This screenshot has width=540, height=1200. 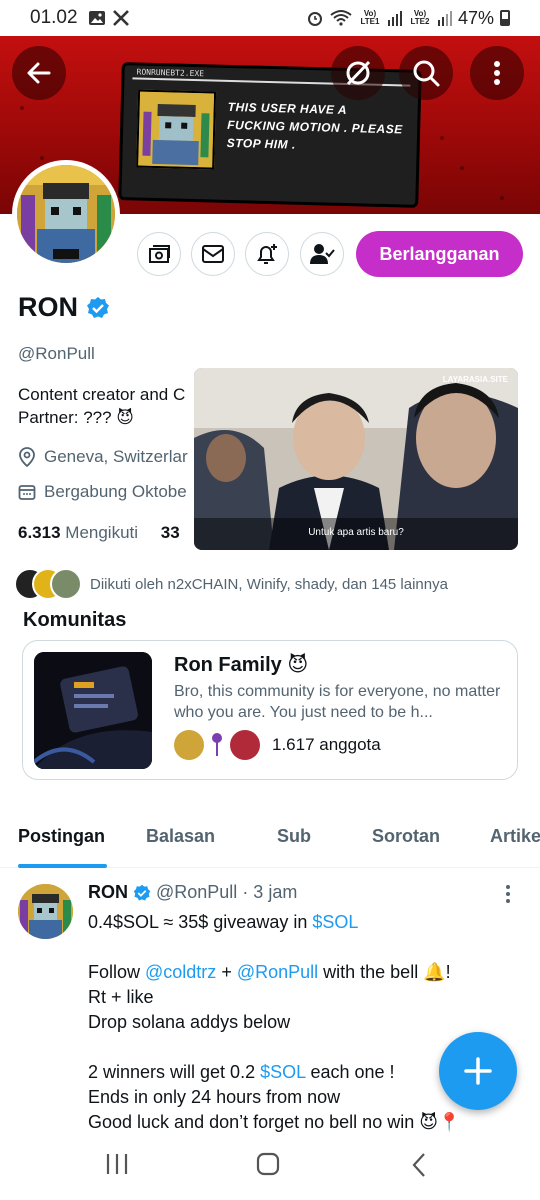 What do you see at coordinates (475, 379) in the screenshot?
I see `video-watermark: LAYARASIA.SITE` at bounding box center [475, 379].